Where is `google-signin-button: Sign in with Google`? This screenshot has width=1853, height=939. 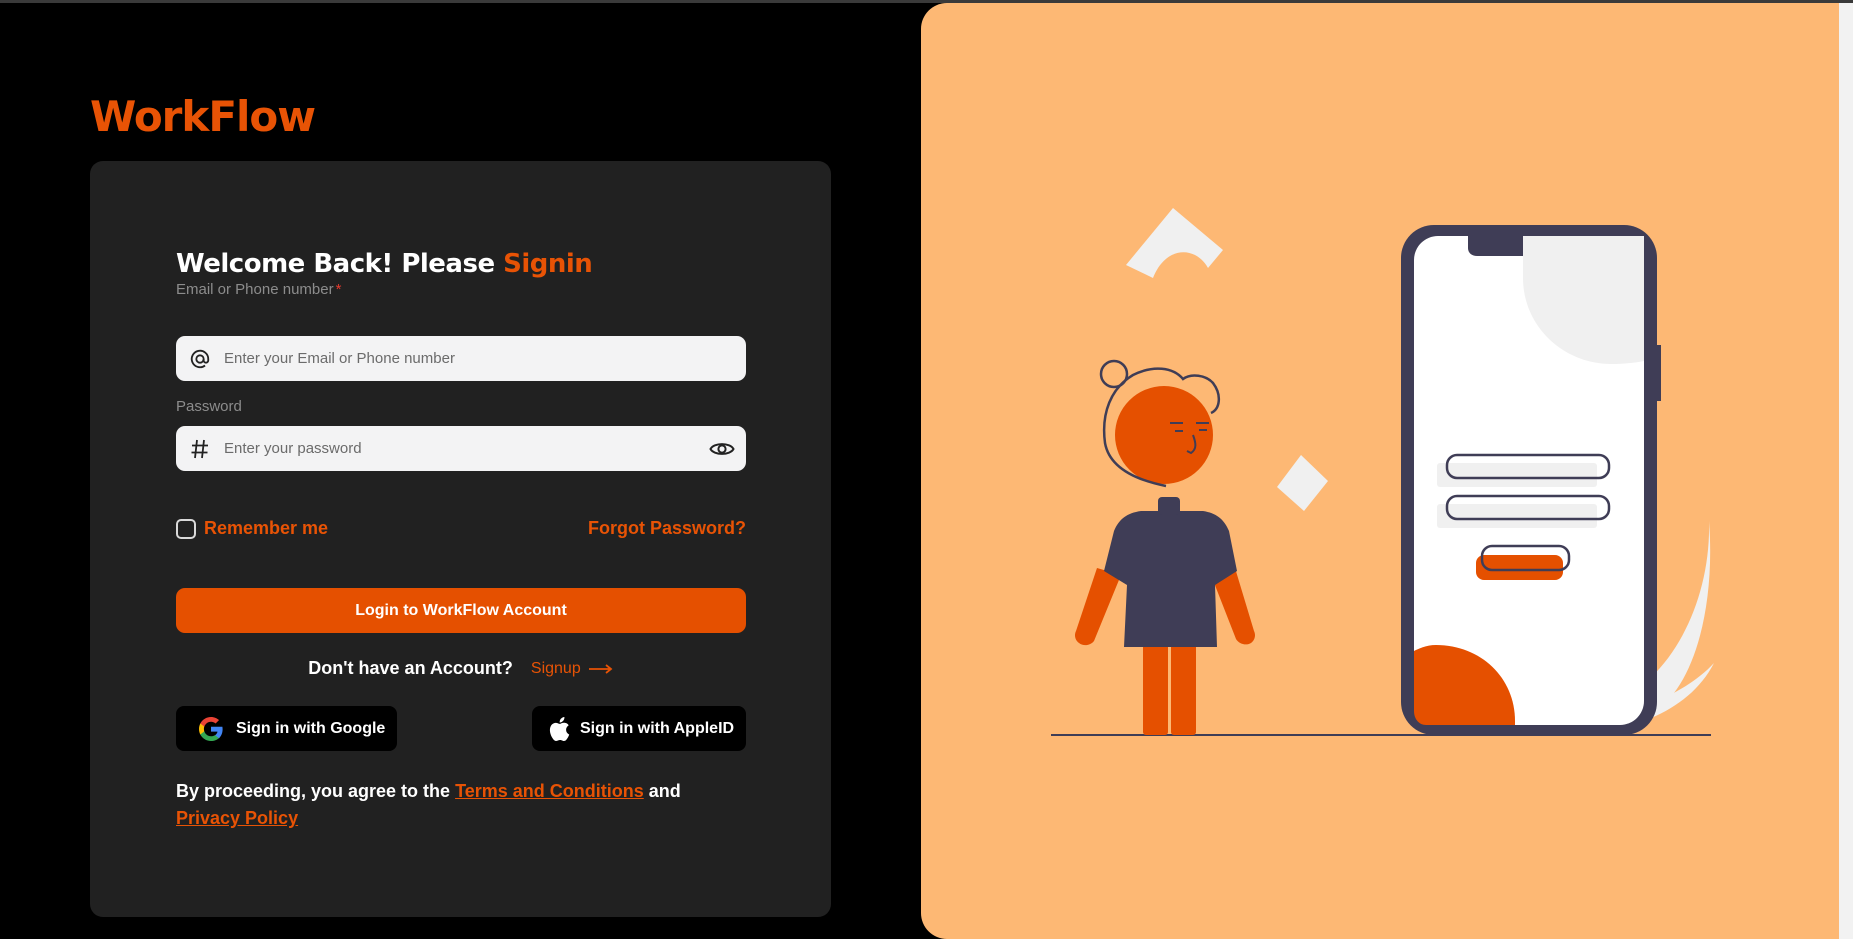
google-signin-button: Sign in with Google is located at coordinates (286, 728).